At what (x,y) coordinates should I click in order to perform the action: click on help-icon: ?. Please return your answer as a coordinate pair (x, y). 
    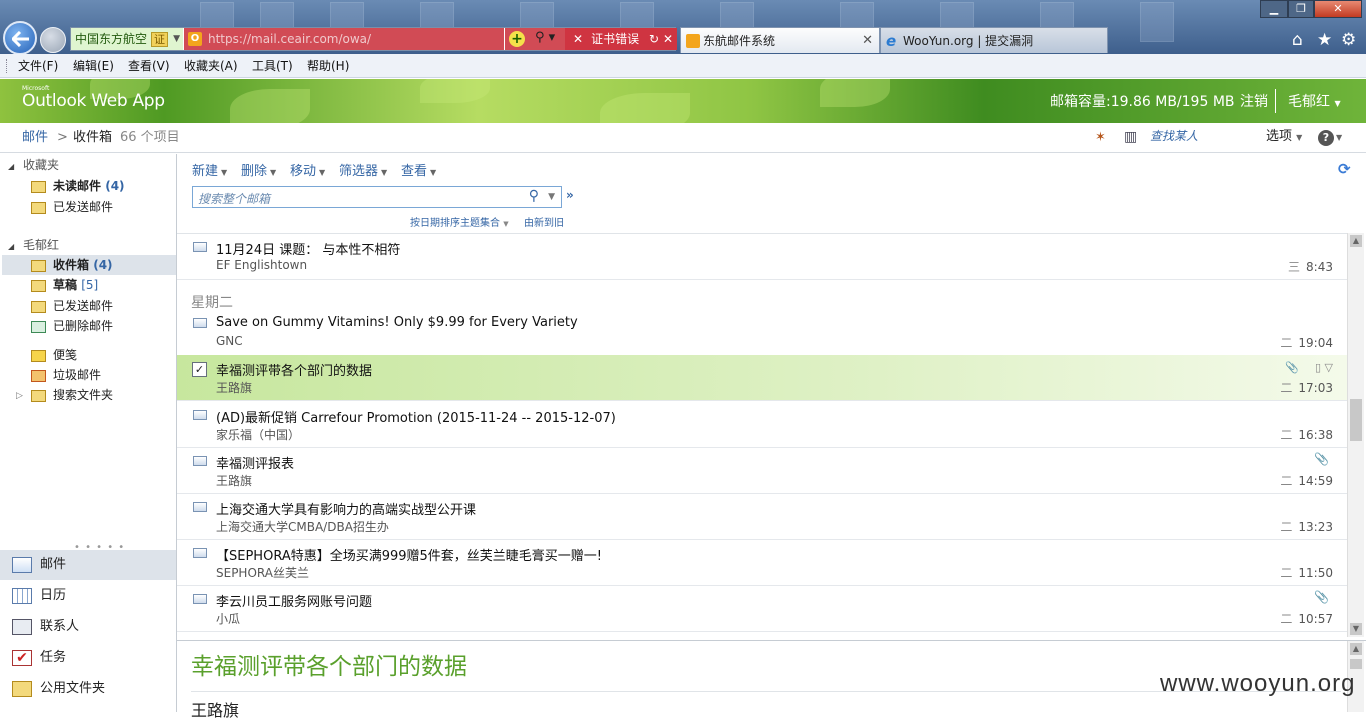
    Looking at the image, I should click on (1326, 138).